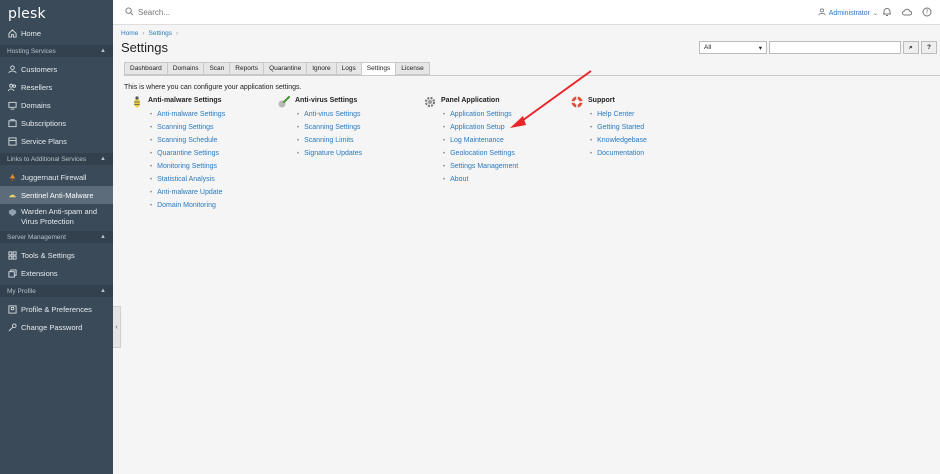  What do you see at coordinates (56, 105) in the screenshot?
I see `sidebar-item-domains: Domains` at bounding box center [56, 105].